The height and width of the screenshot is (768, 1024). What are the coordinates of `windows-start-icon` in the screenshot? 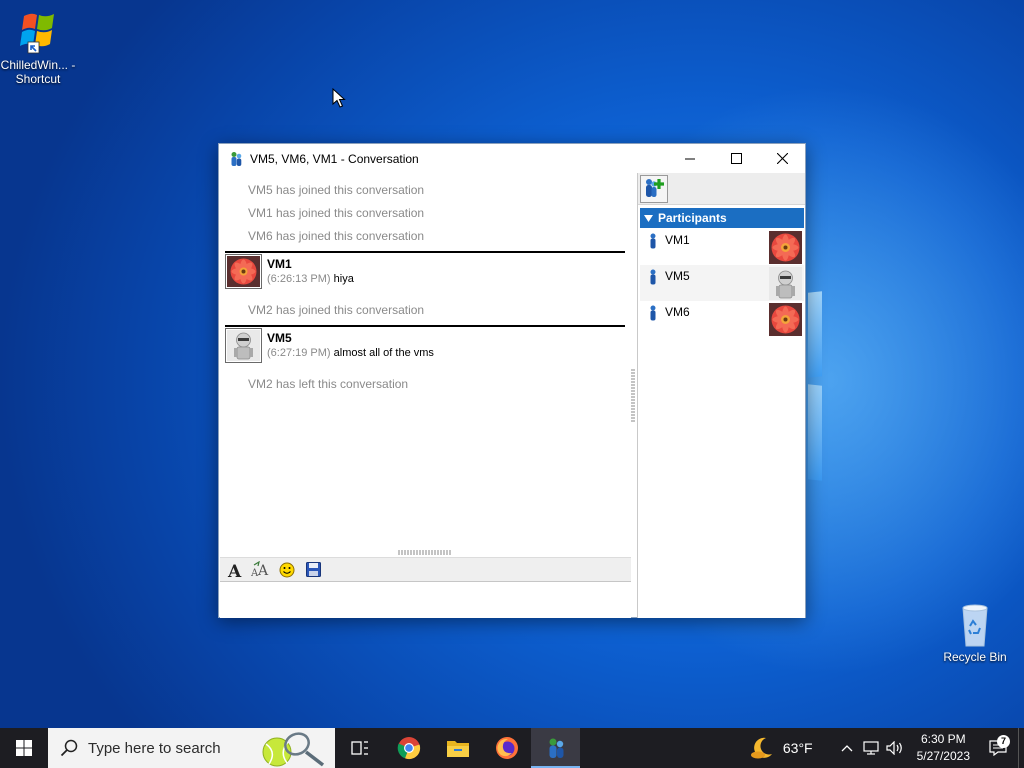 It's located at (24, 748).